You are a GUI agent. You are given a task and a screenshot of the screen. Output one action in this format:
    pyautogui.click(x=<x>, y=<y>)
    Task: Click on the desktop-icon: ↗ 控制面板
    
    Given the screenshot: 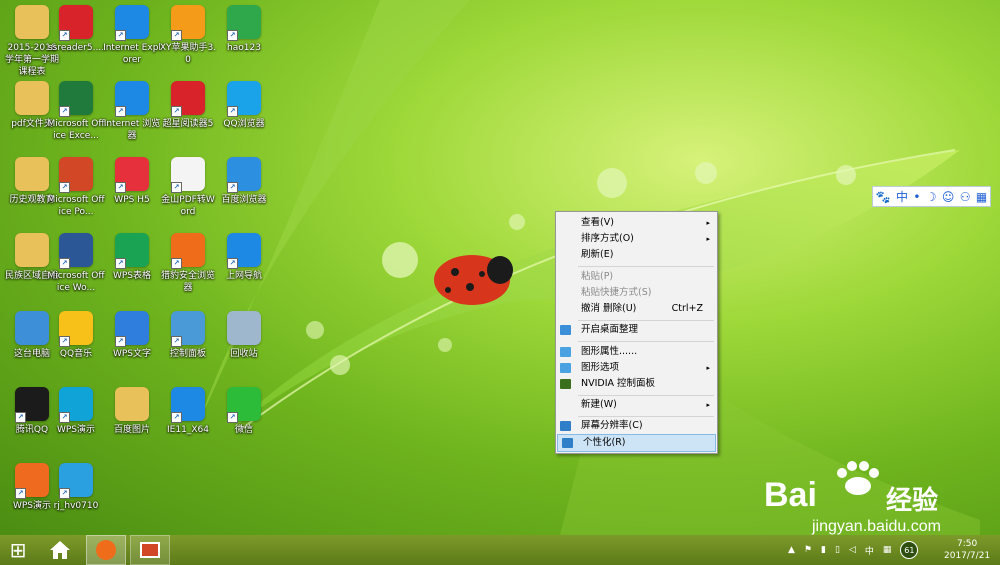 What is the action you would take?
    pyautogui.click(x=188, y=335)
    